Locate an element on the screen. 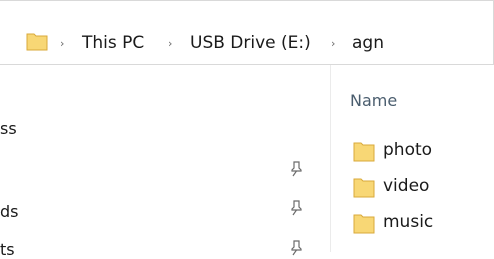 The width and height of the screenshot is (494, 259). breadcrumb-item-this-pc: This PC is located at coordinates (113, 43).